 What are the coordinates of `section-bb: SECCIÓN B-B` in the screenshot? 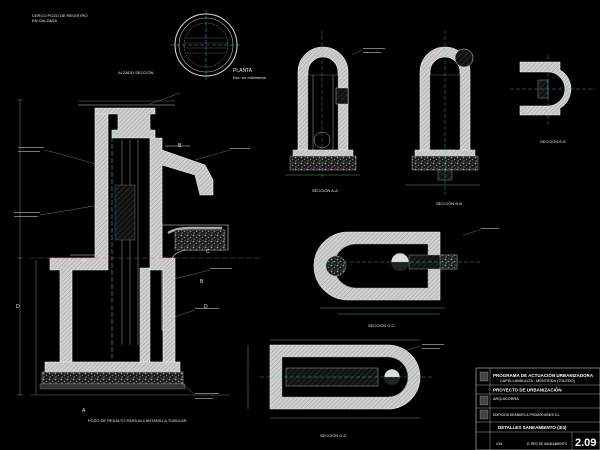 It's located at (442, 118).